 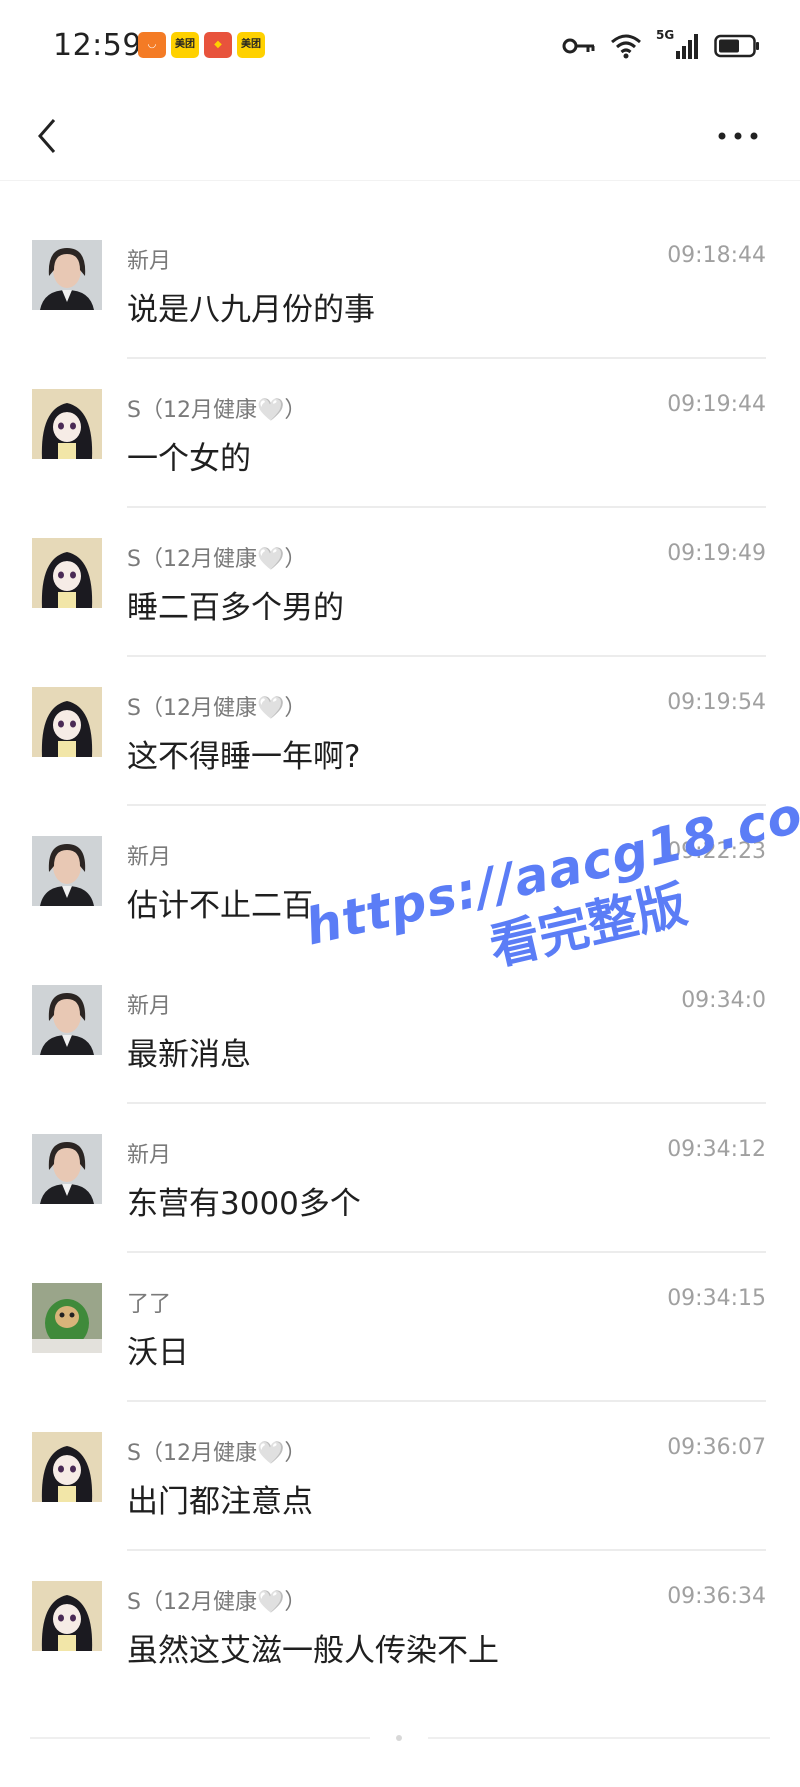 What do you see at coordinates (97, 45) in the screenshot?
I see `status-time: 12:59` at bounding box center [97, 45].